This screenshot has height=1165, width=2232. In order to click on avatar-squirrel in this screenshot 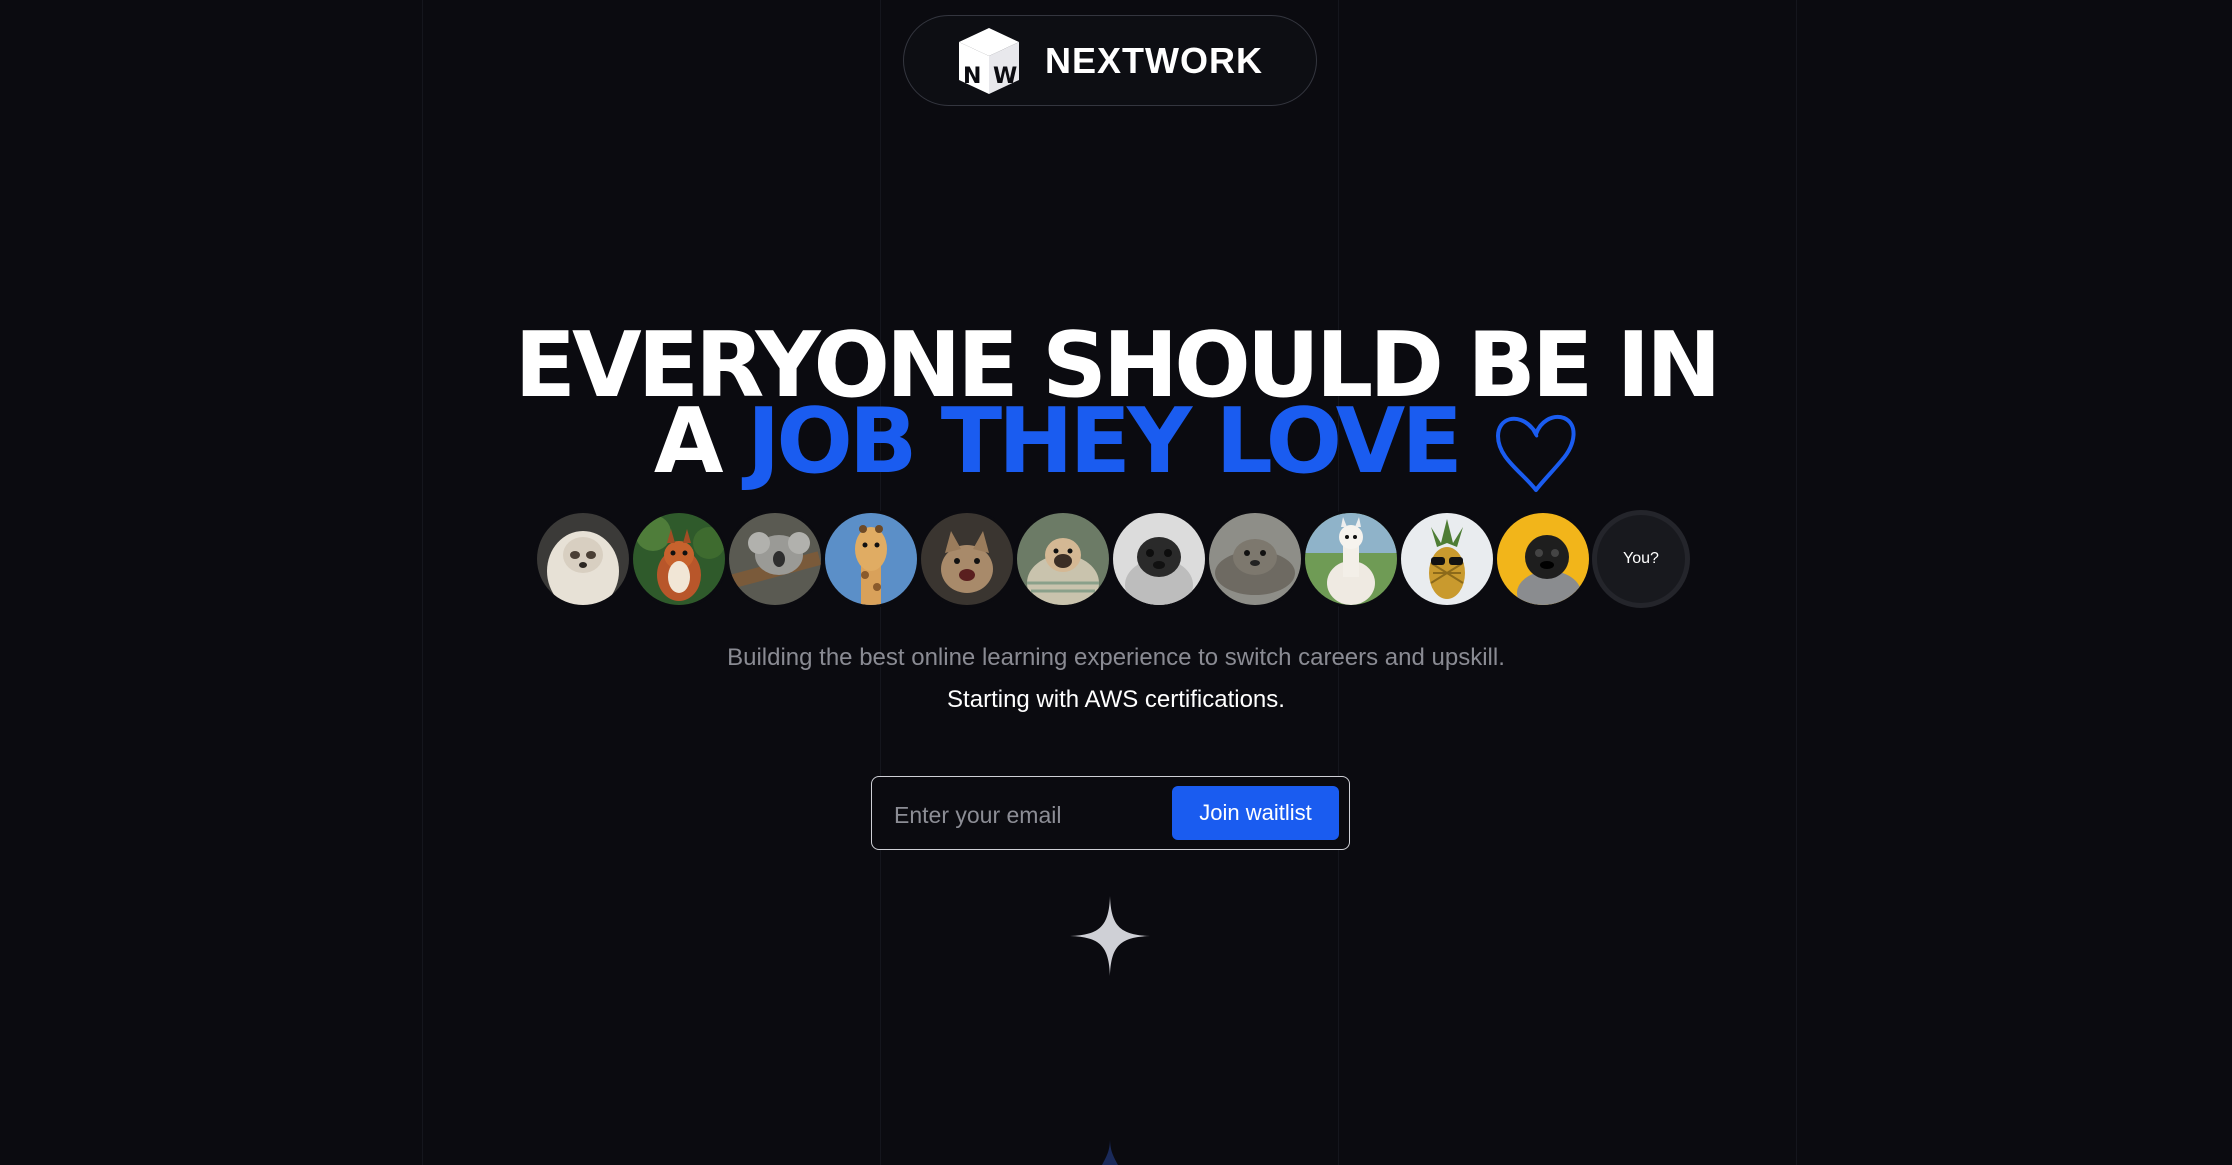, I will do `click(679, 559)`.